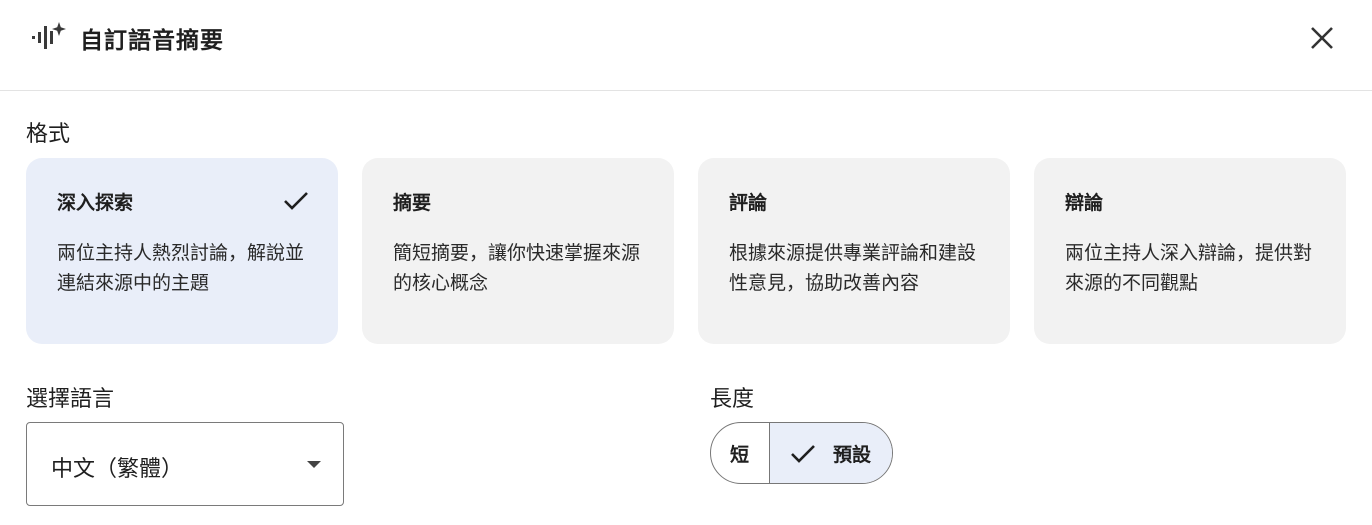  Describe the element at coordinates (732, 399) in the screenshot. I see `length-label: 長度` at that location.